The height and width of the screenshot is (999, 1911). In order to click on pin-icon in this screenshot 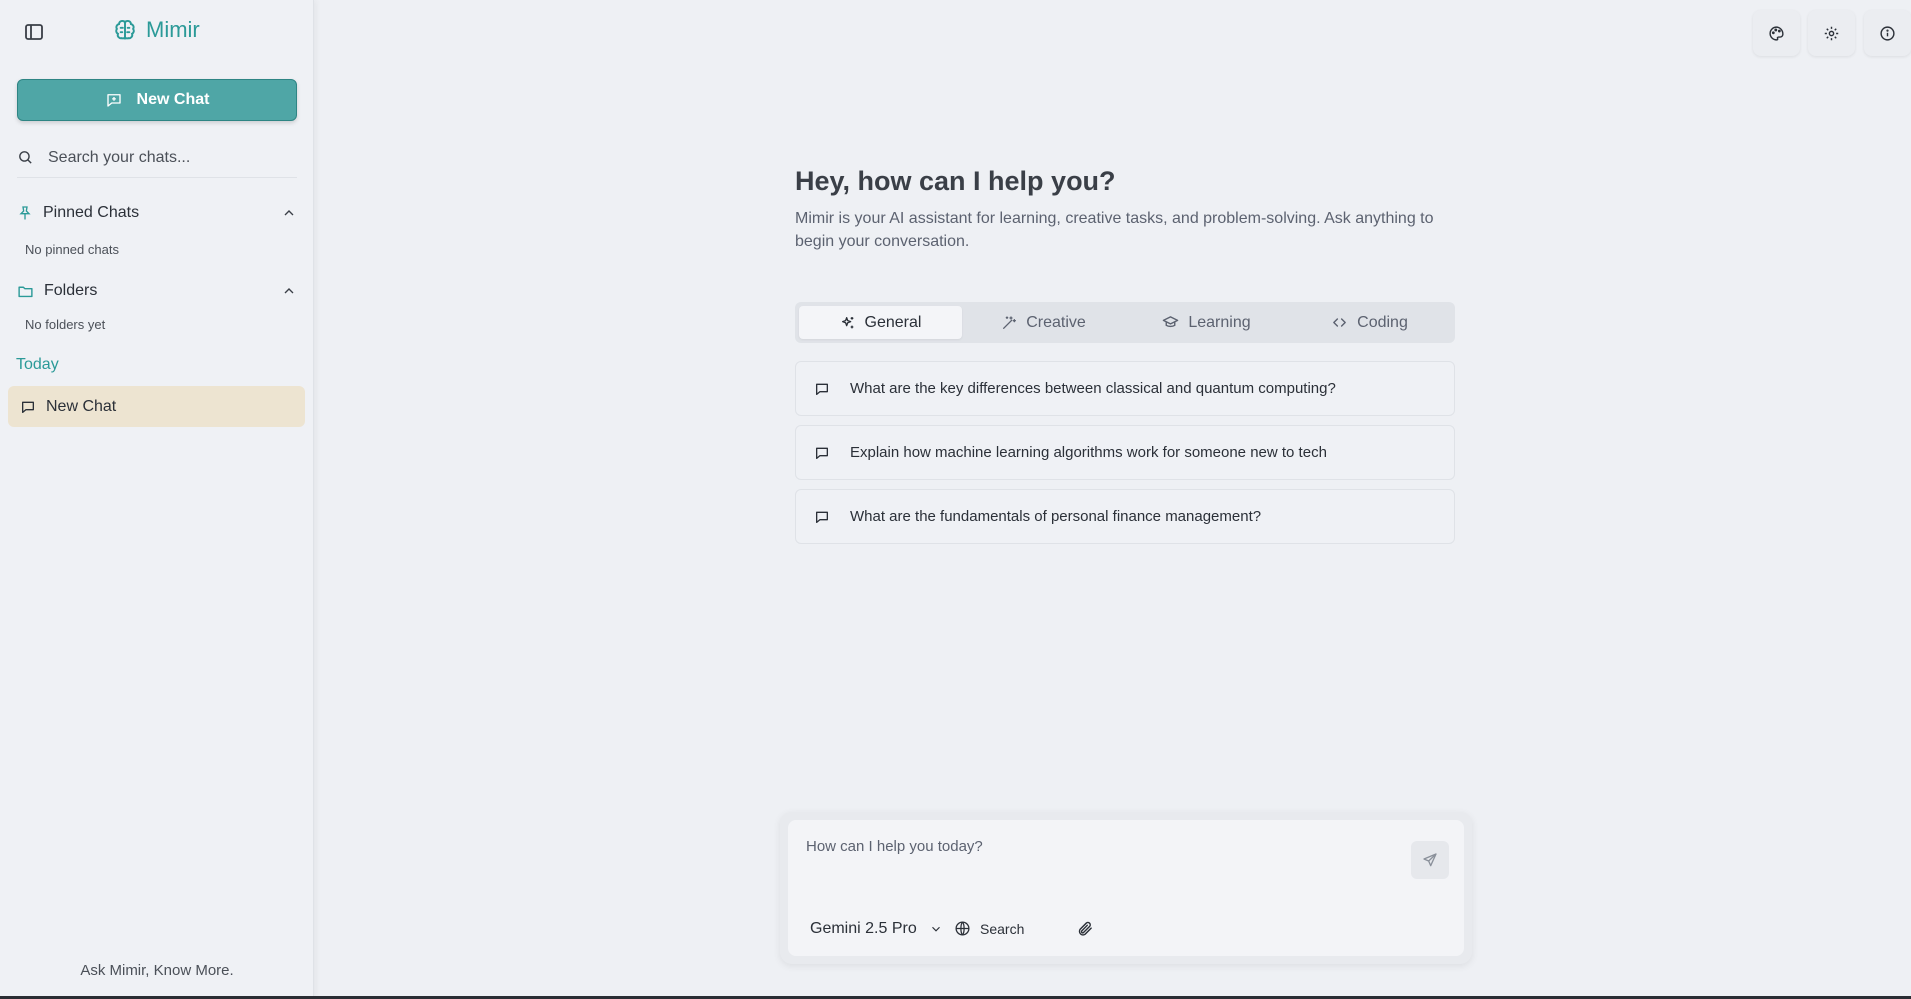, I will do `click(25, 213)`.